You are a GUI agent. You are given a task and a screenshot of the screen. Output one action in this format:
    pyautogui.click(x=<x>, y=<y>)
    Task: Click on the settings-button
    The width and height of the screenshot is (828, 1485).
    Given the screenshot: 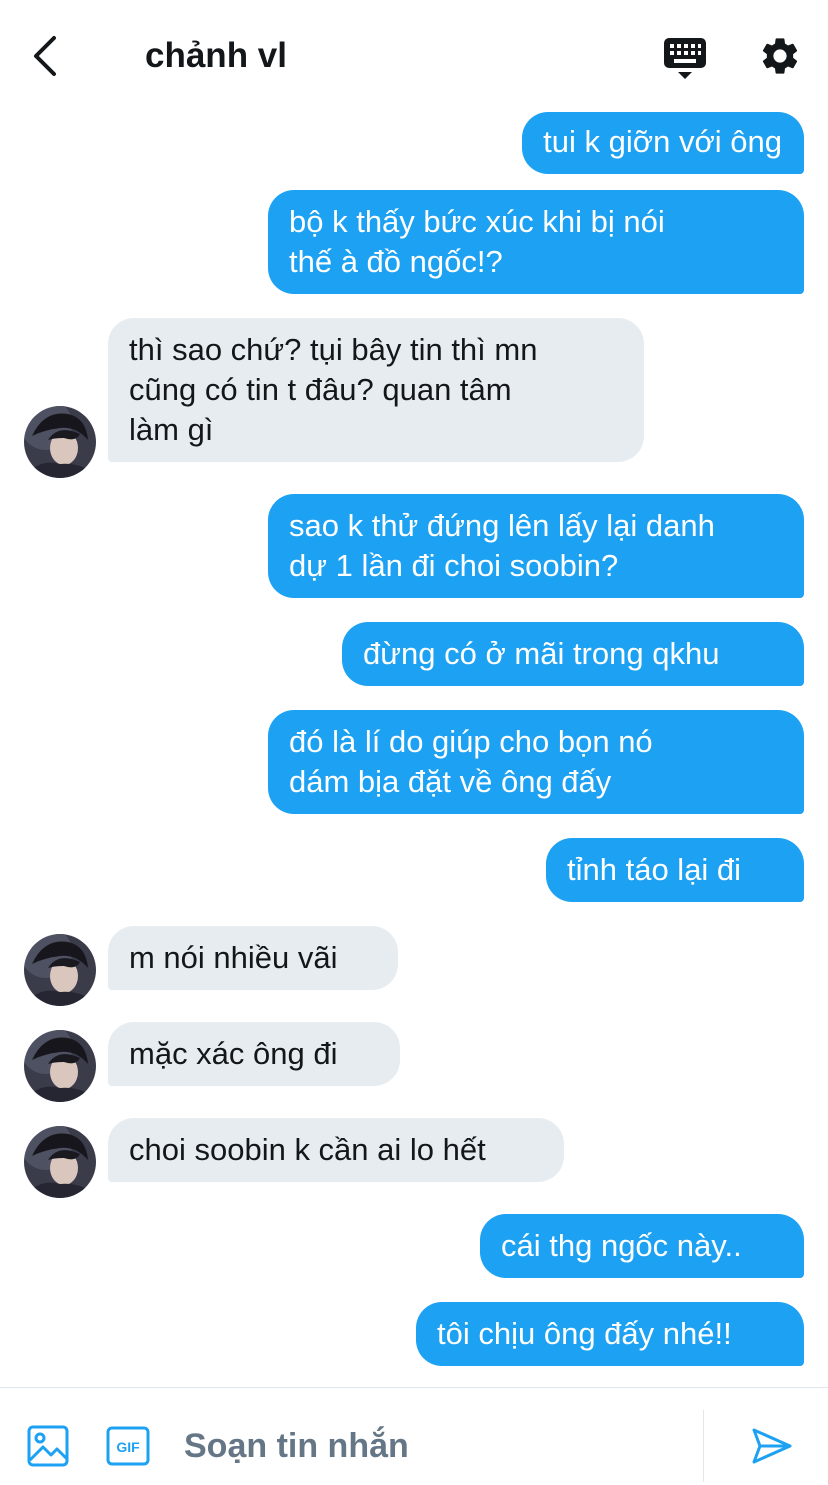 What is the action you would take?
    pyautogui.click(x=780, y=56)
    